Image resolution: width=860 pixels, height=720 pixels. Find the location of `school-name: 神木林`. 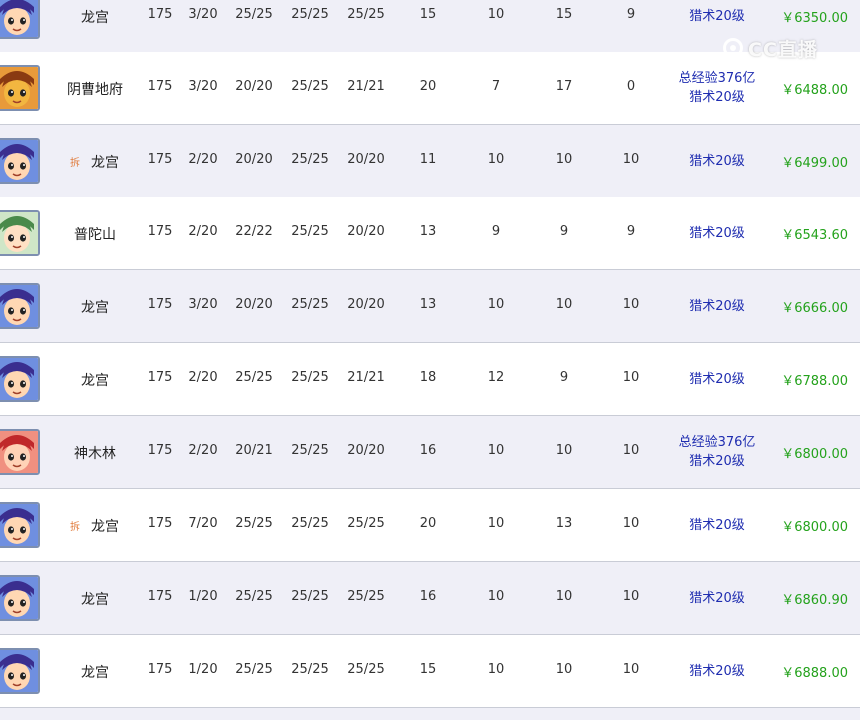

school-name: 神木林 is located at coordinates (95, 454).